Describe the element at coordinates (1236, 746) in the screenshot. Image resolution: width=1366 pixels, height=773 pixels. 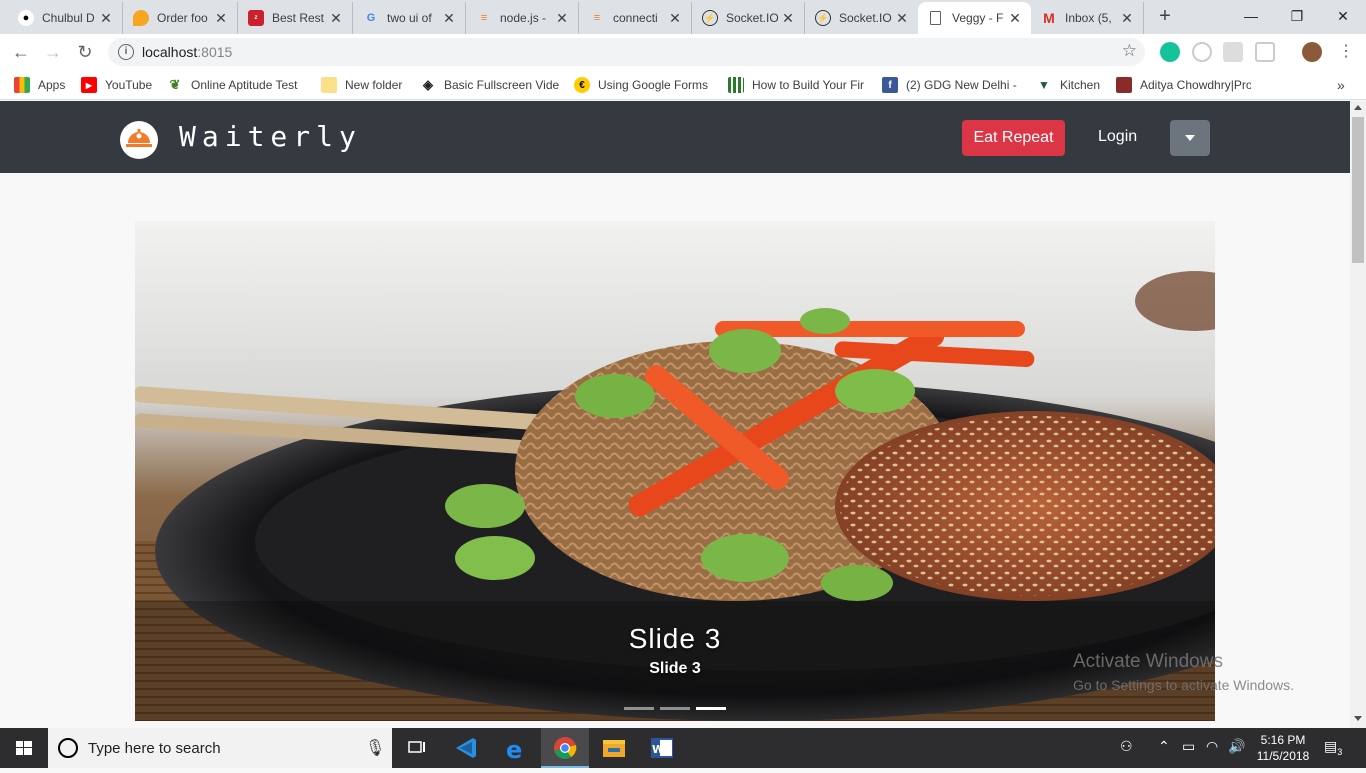
I see `volume-icon: 🔊` at that location.